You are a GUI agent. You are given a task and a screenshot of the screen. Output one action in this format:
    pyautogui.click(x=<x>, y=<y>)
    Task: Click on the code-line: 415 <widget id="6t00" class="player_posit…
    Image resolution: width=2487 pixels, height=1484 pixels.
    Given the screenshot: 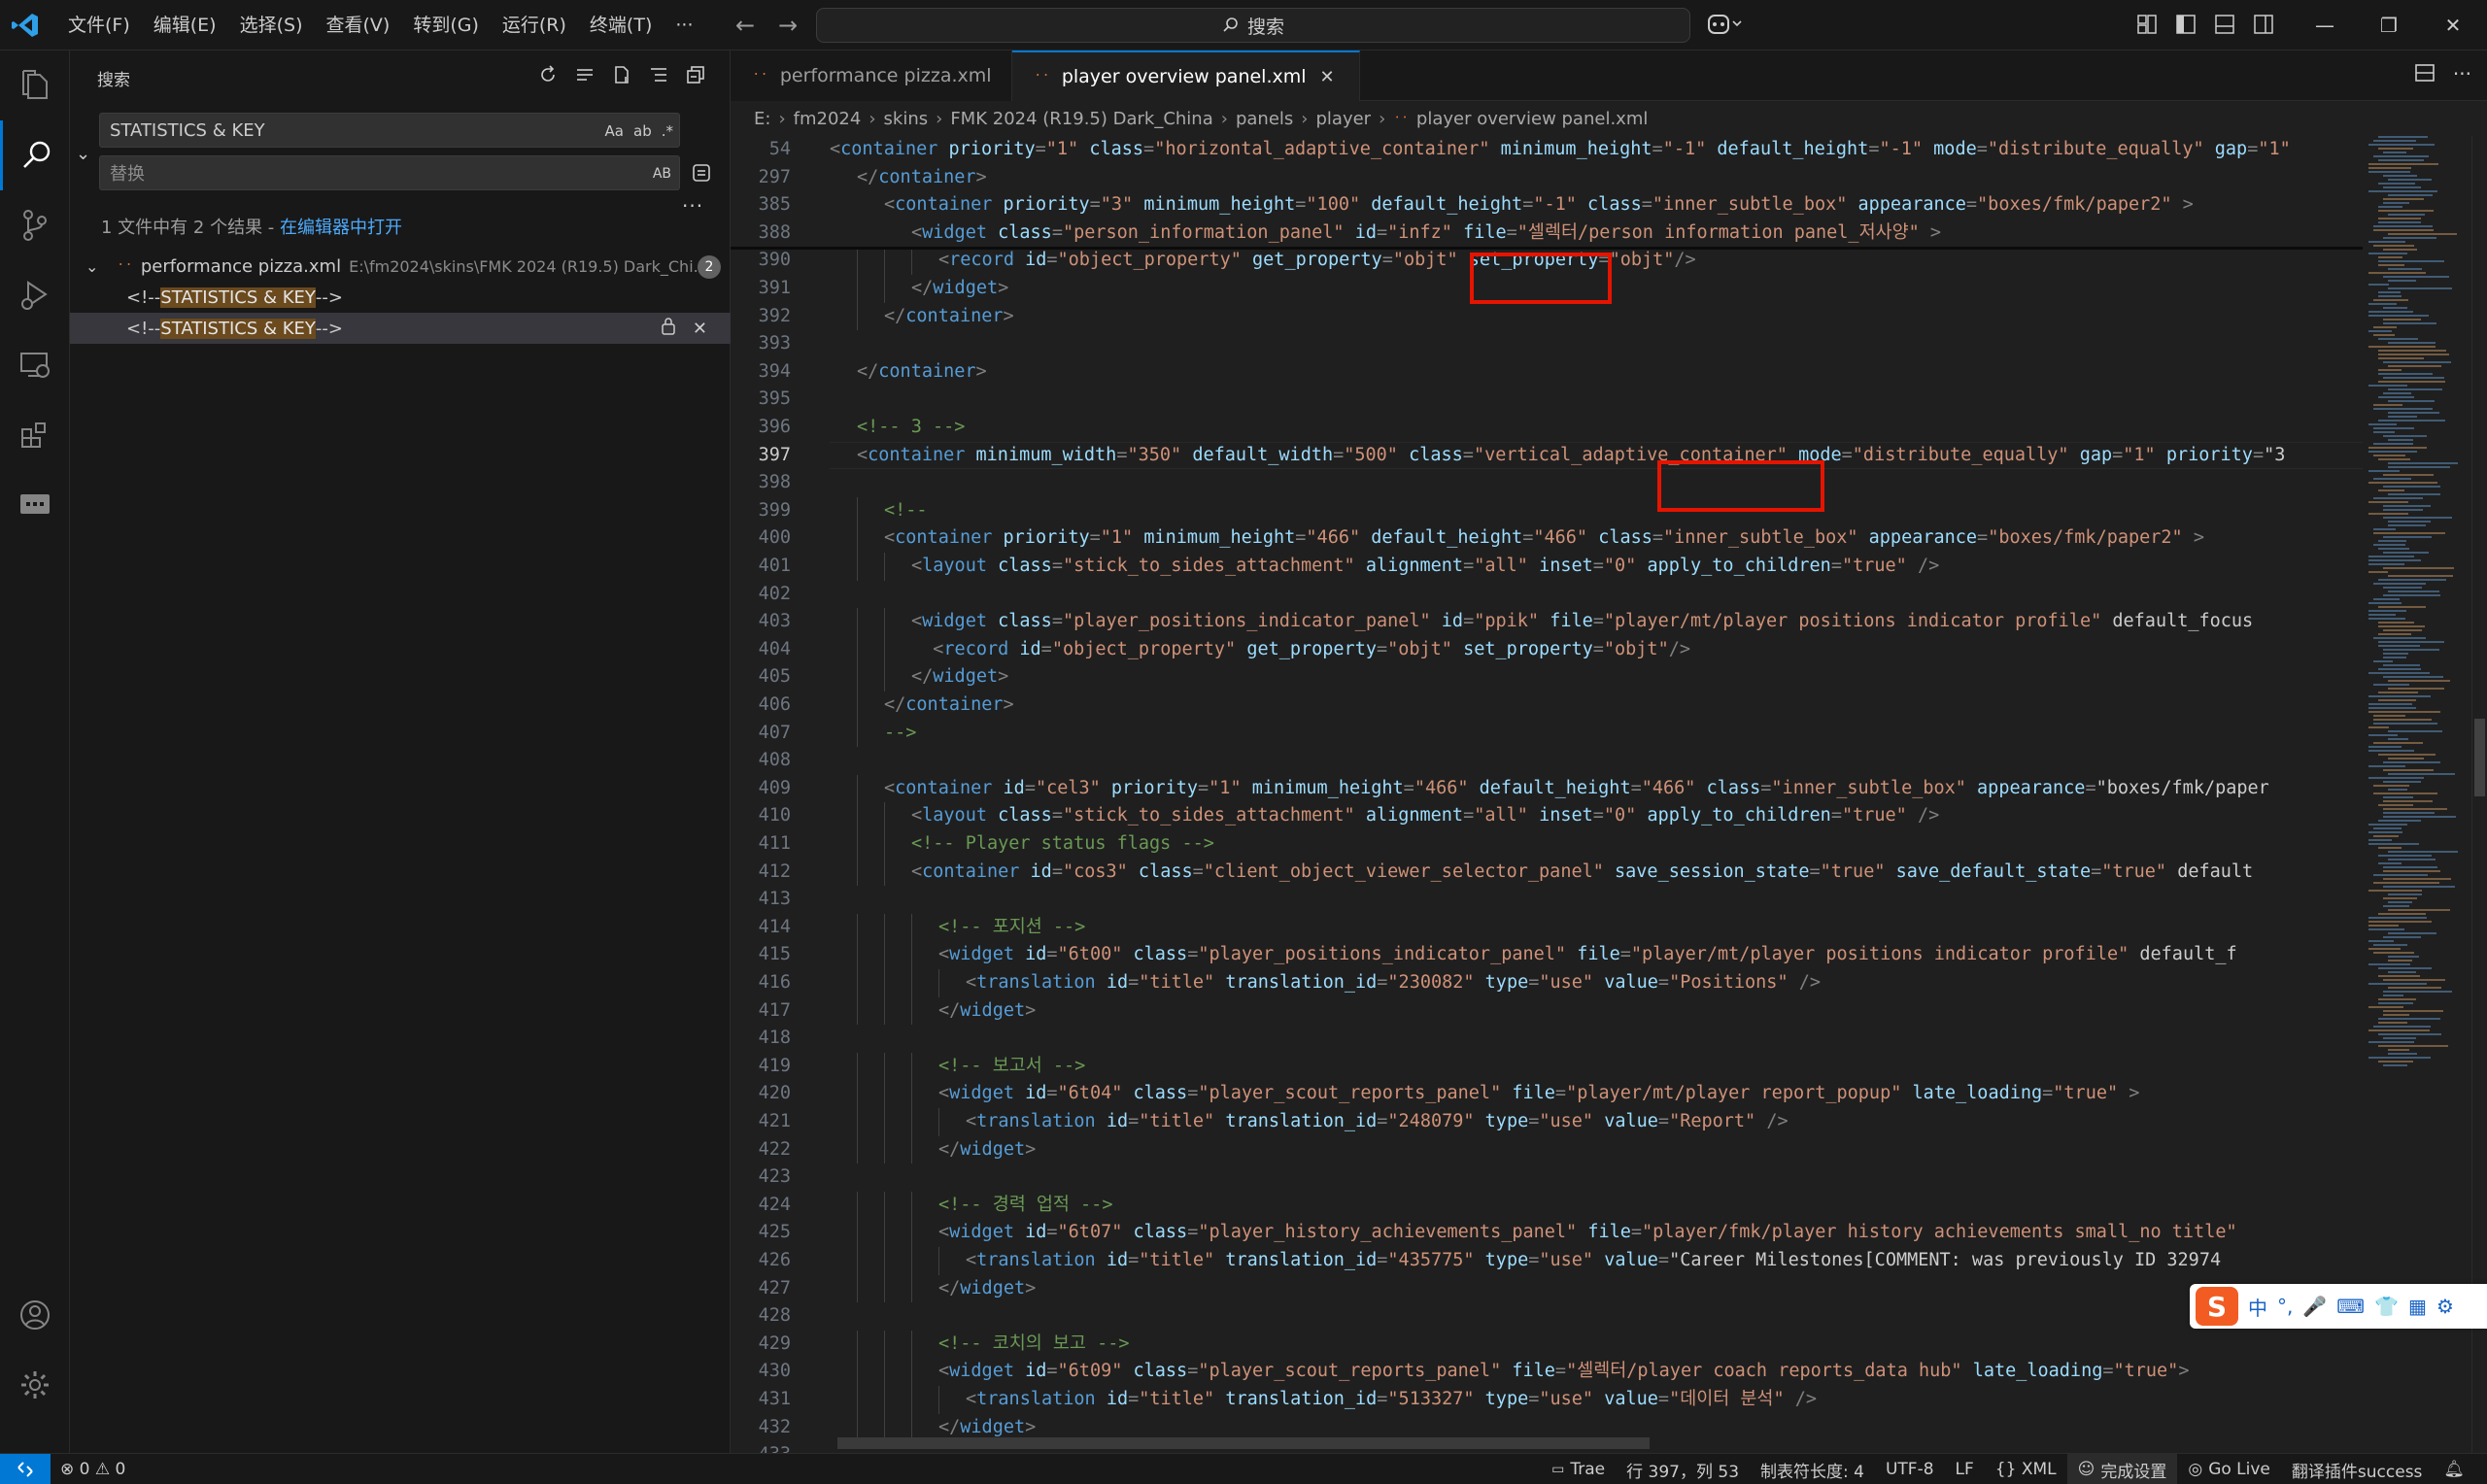 What is the action you would take?
    pyautogui.click(x=1547, y=955)
    